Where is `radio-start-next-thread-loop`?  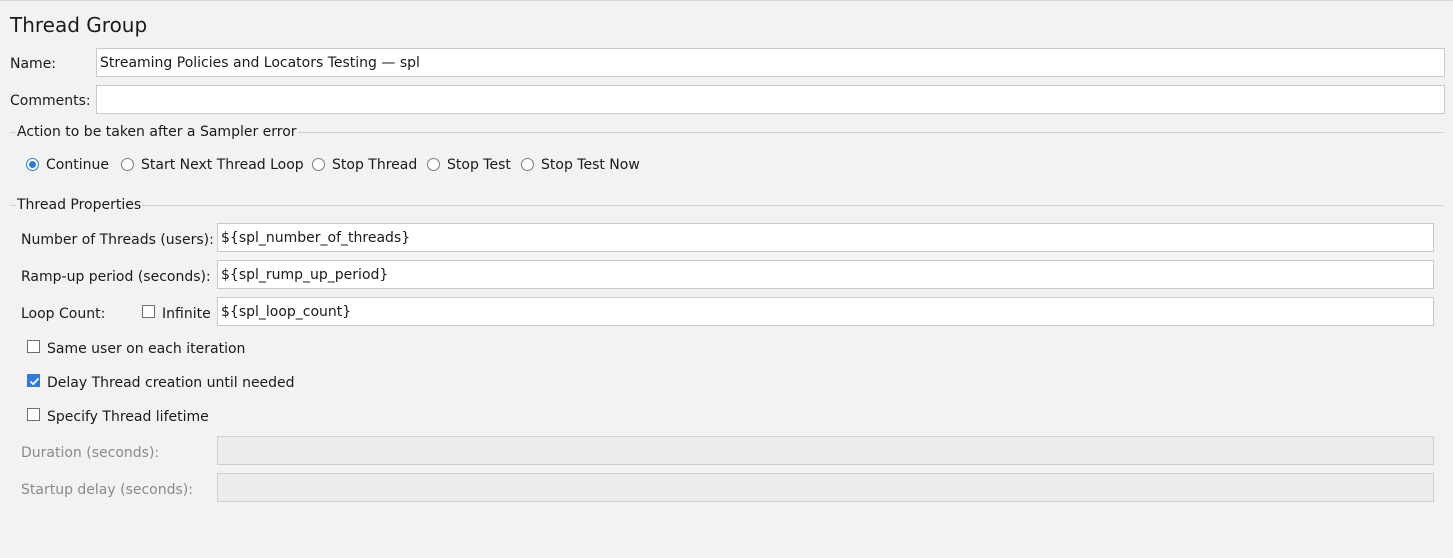 radio-start-next-thread-loop is located at coordinates (127, 164).